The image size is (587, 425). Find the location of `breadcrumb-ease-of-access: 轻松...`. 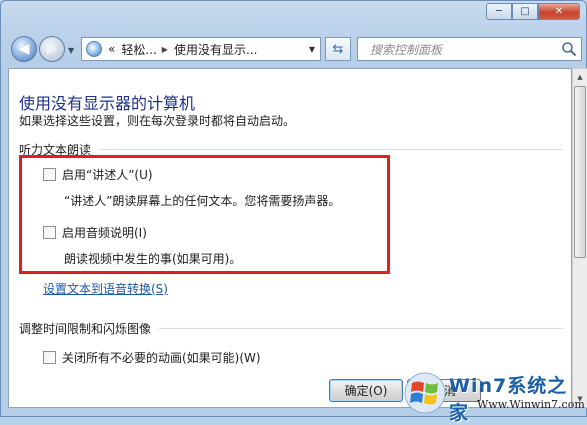

breadcrumb-ease-of-access: 轻松... is located at coordinates (138, 49).